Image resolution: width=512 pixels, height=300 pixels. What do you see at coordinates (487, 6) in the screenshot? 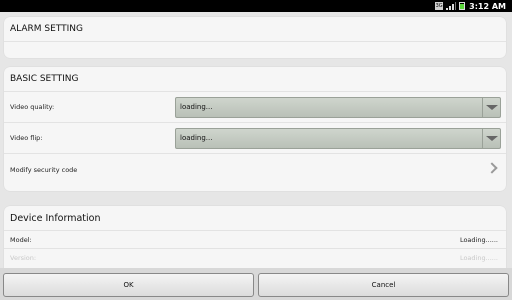
I see `status-time: 3:12 AM` at bounding box center [487, 6].